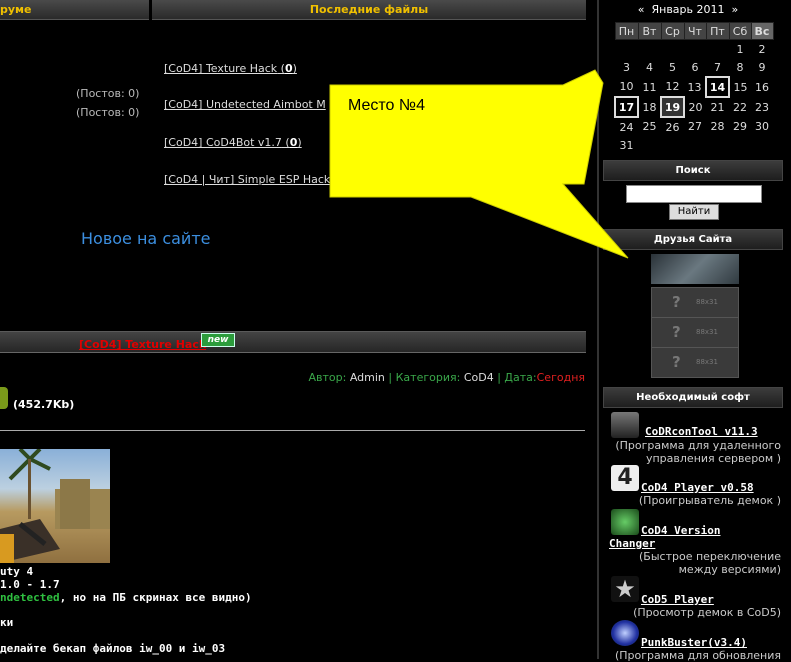  Describe the element at coordinates (7, 622) in the screenshot. I see `article-text: ки` at that location.